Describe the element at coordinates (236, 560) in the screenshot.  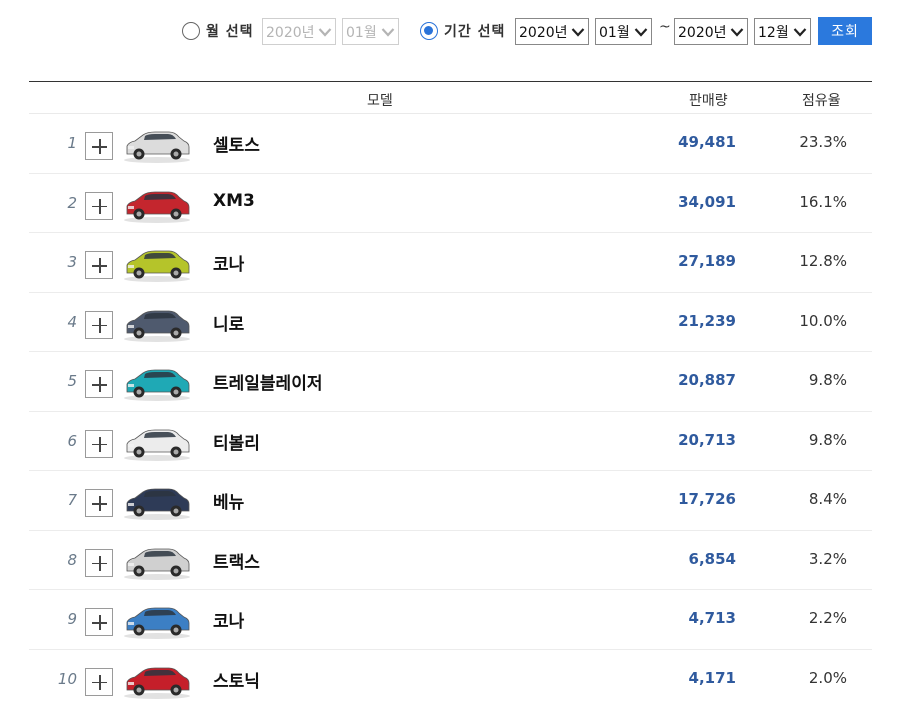
I see `model-name: 트랙스` at that location.